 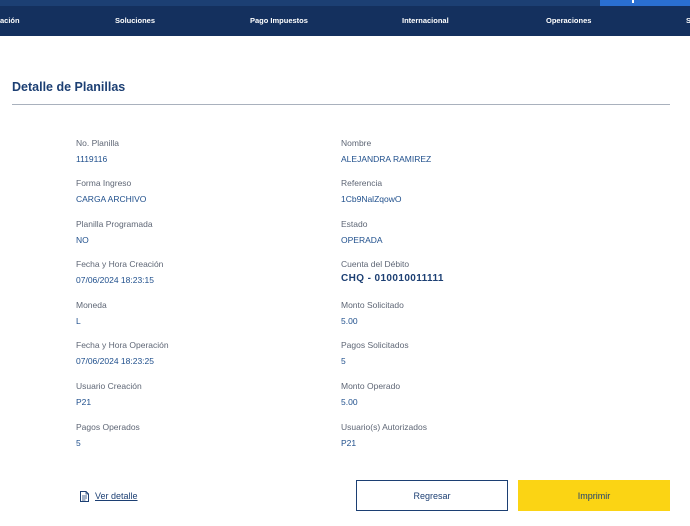 I want to click on field-no-planilla: No. Planilla 1119116, so click(x=196, y=151).